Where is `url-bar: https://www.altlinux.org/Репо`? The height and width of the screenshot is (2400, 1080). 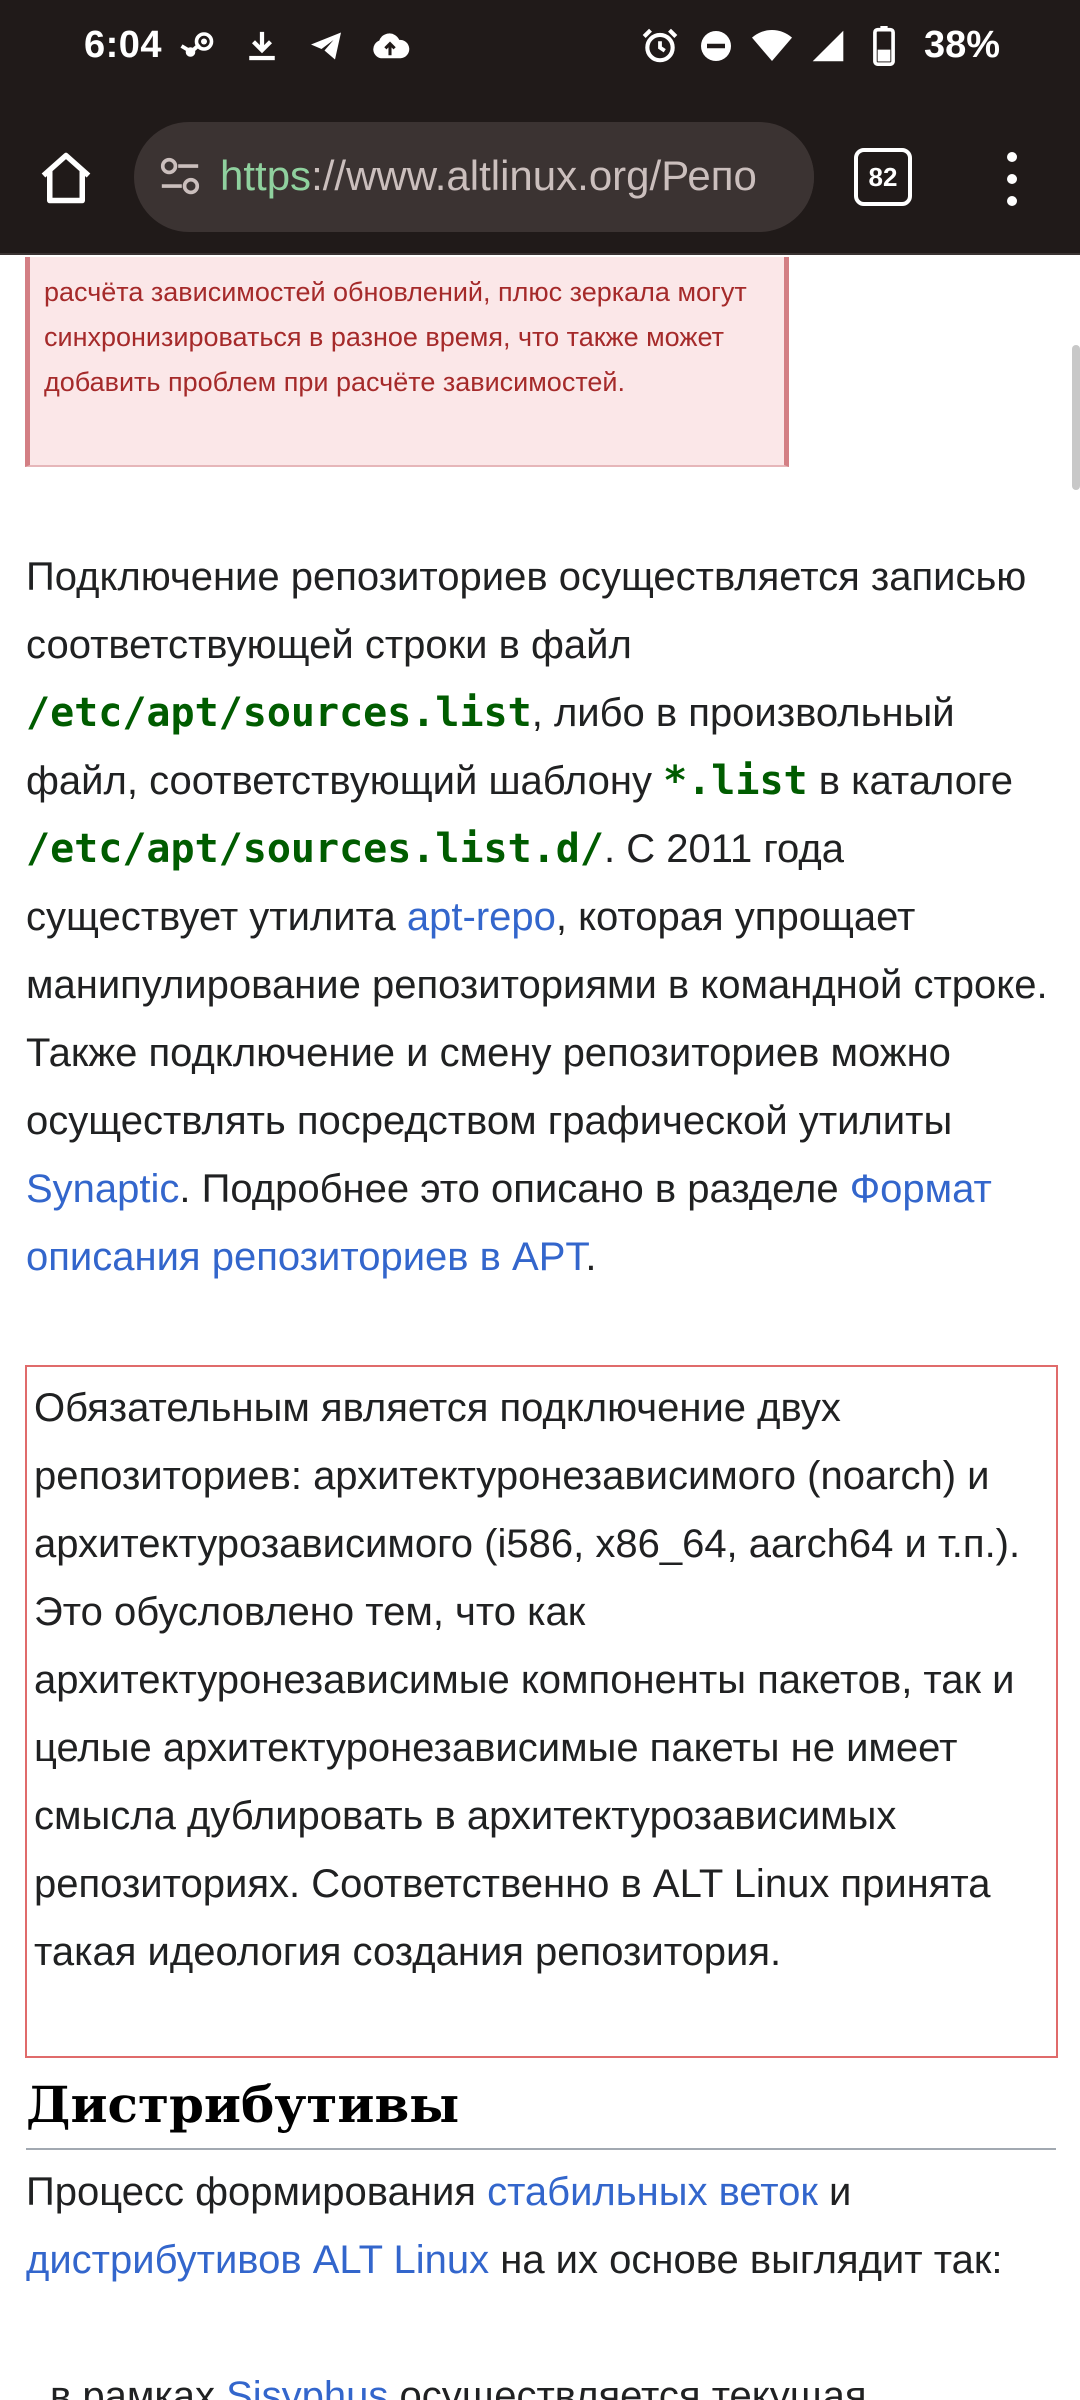
url-bar: https://www.altlinux.org/Репо is located at coordinates (474, 177).